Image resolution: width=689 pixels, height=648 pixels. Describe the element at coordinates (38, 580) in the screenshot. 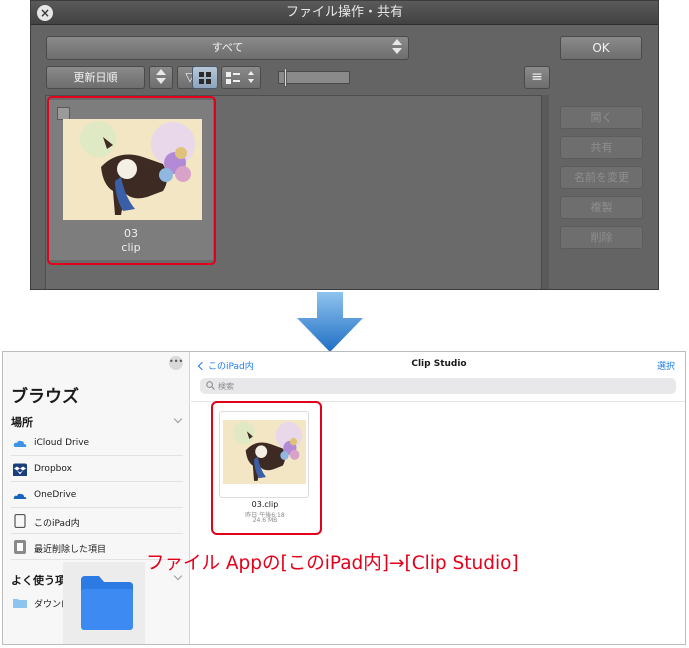

I see `favorites-header: よく使う項` at that location.